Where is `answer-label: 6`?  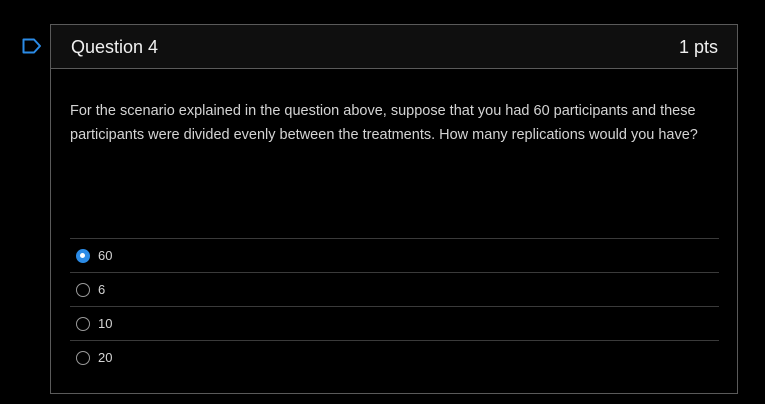 answer-label: 6 is located at coordinates (102, 289).